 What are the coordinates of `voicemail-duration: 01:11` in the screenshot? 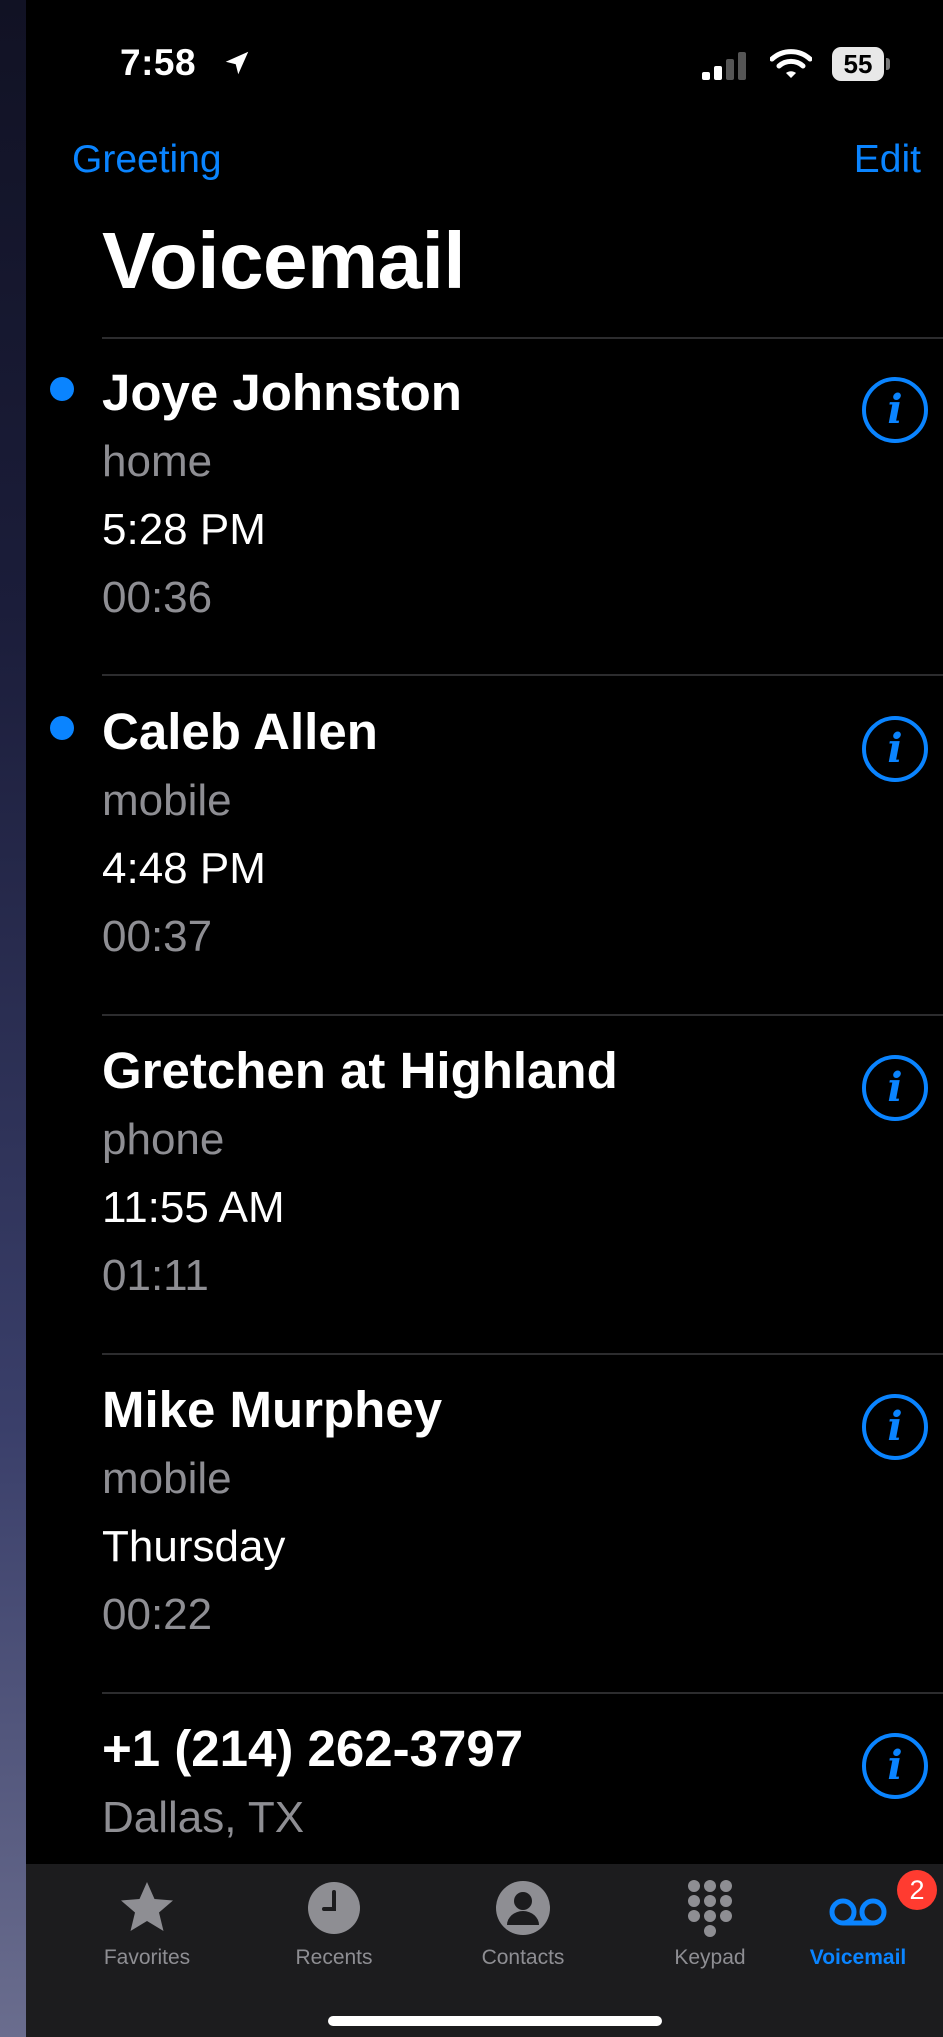 It's located at (155, 1275).